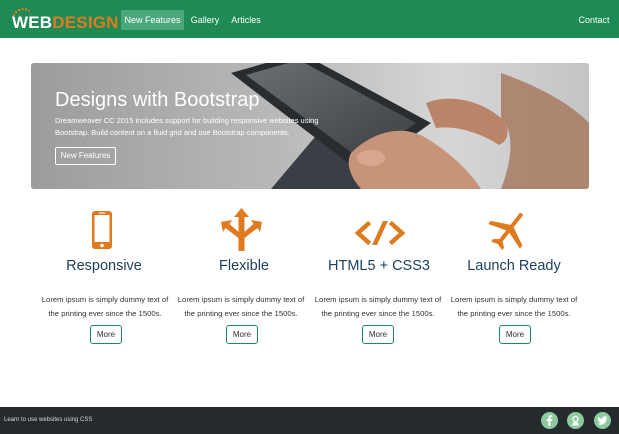 The height and width of the screenshot is (434, 619). Describe the element at coordinates (48, 420) in the screenshot. I see `footer-text: Learn to use websites using CSS` at that location.